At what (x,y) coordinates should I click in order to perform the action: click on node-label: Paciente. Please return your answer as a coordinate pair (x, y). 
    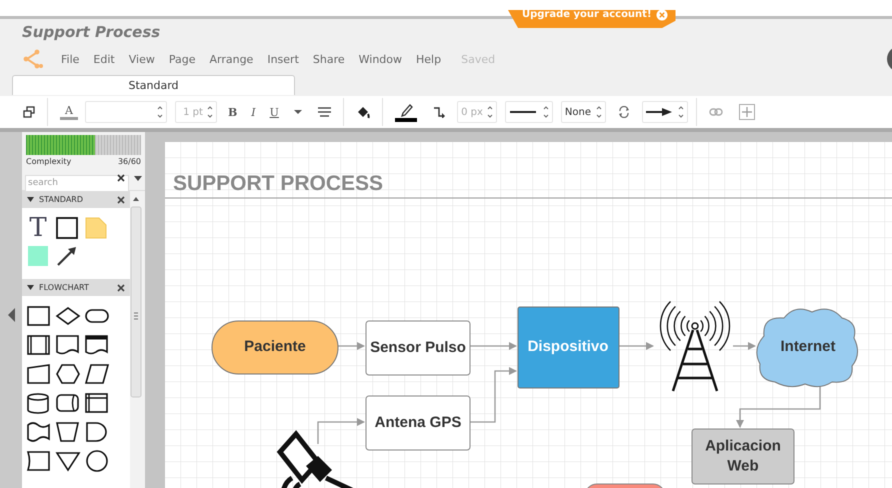
    Looking at the image, I should click on (275, 346).